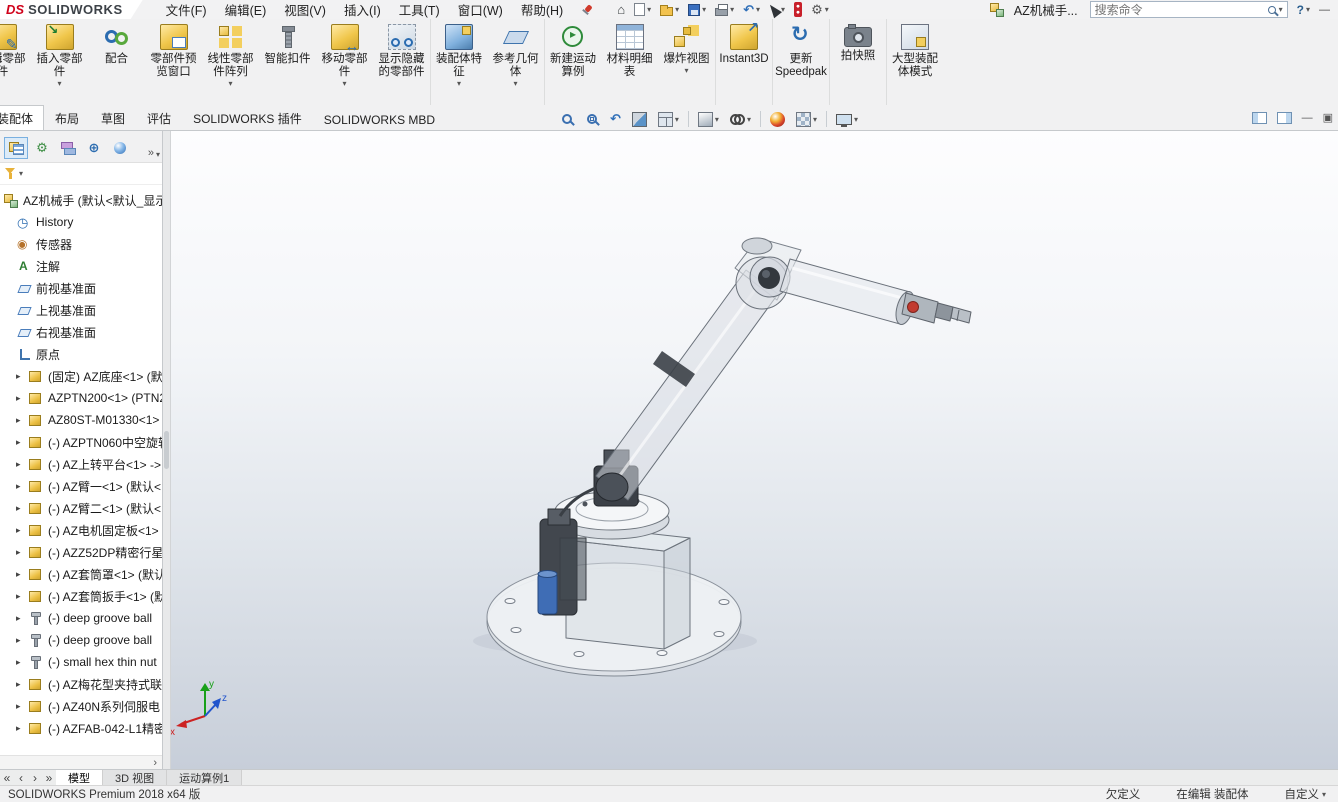 This screenshot has height=802, width=1338. I want to click on view-settings-button: ▾, so click(847, 119).